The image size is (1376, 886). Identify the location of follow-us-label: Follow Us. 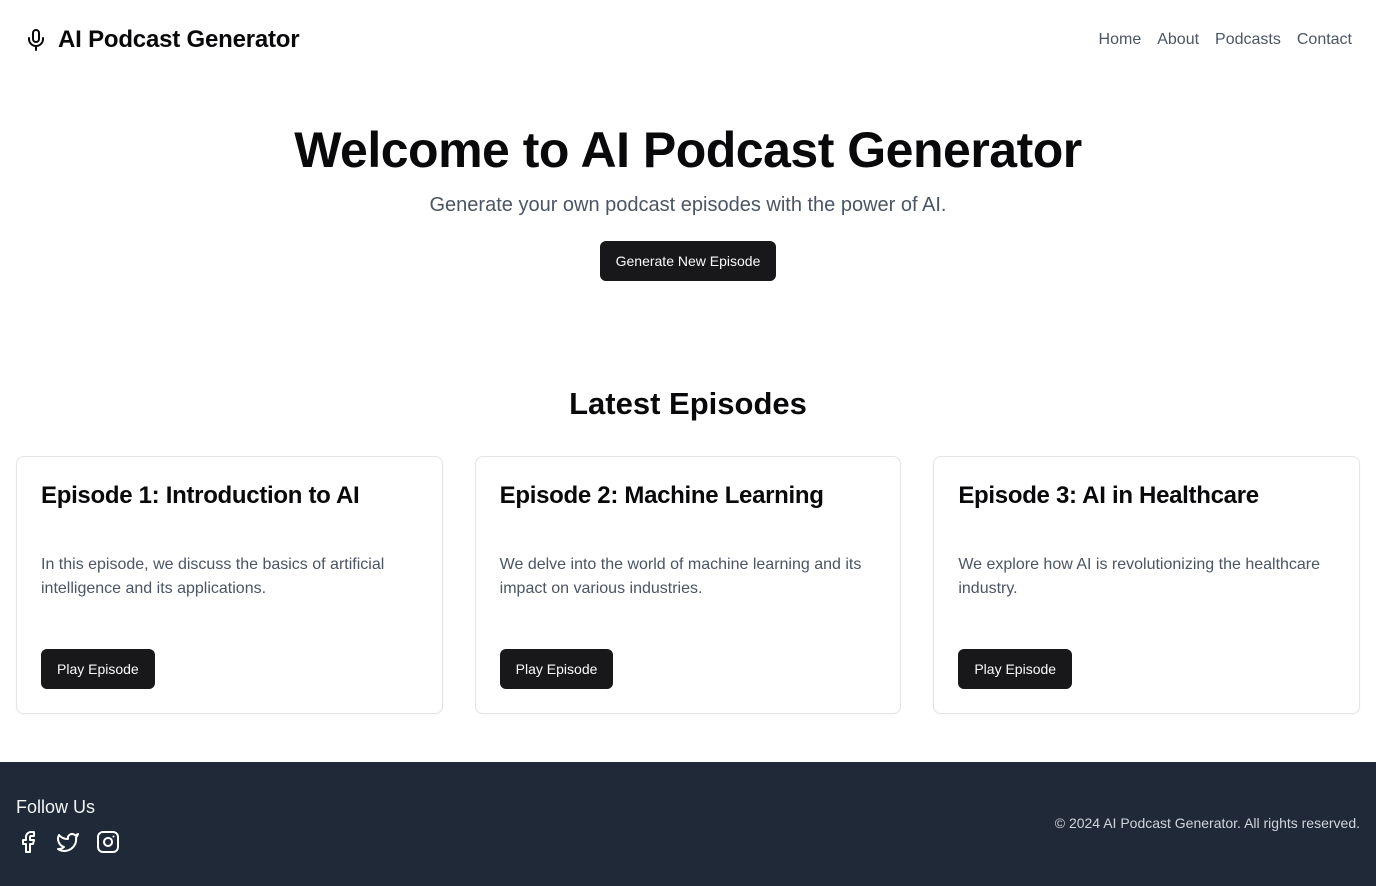
(56, 807).